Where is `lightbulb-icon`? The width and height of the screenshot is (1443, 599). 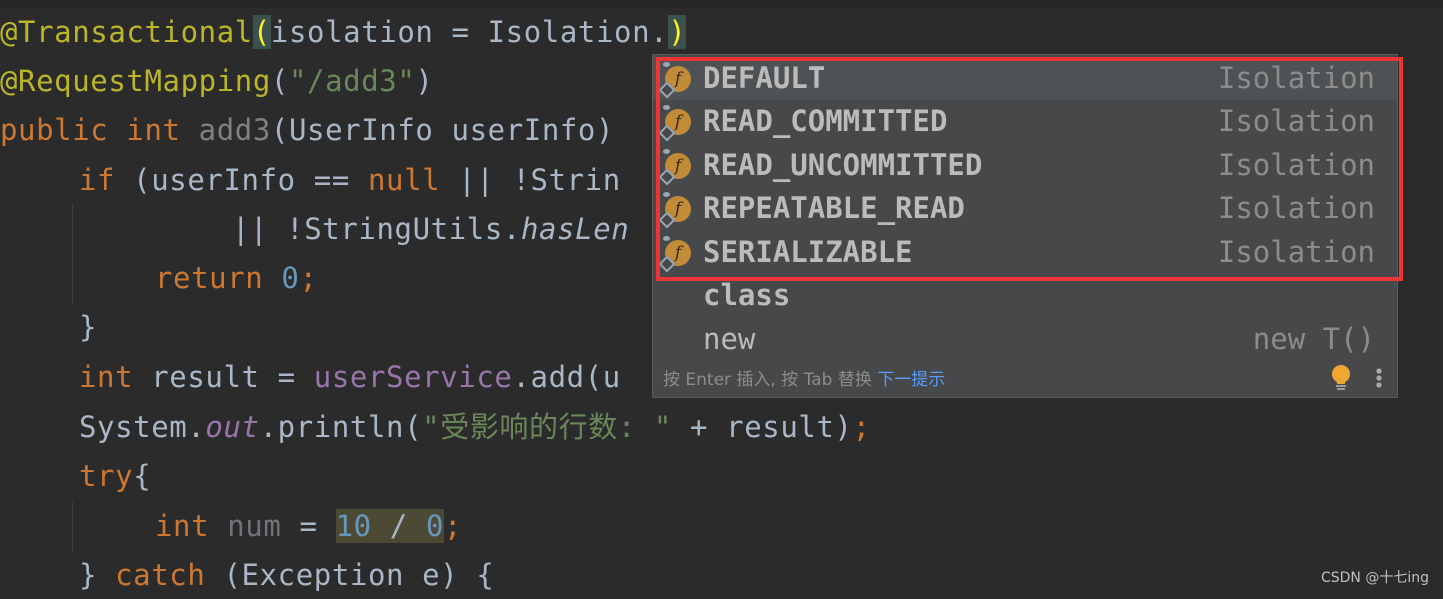 lightbulb-icon is located at coordinates (1341, 378).